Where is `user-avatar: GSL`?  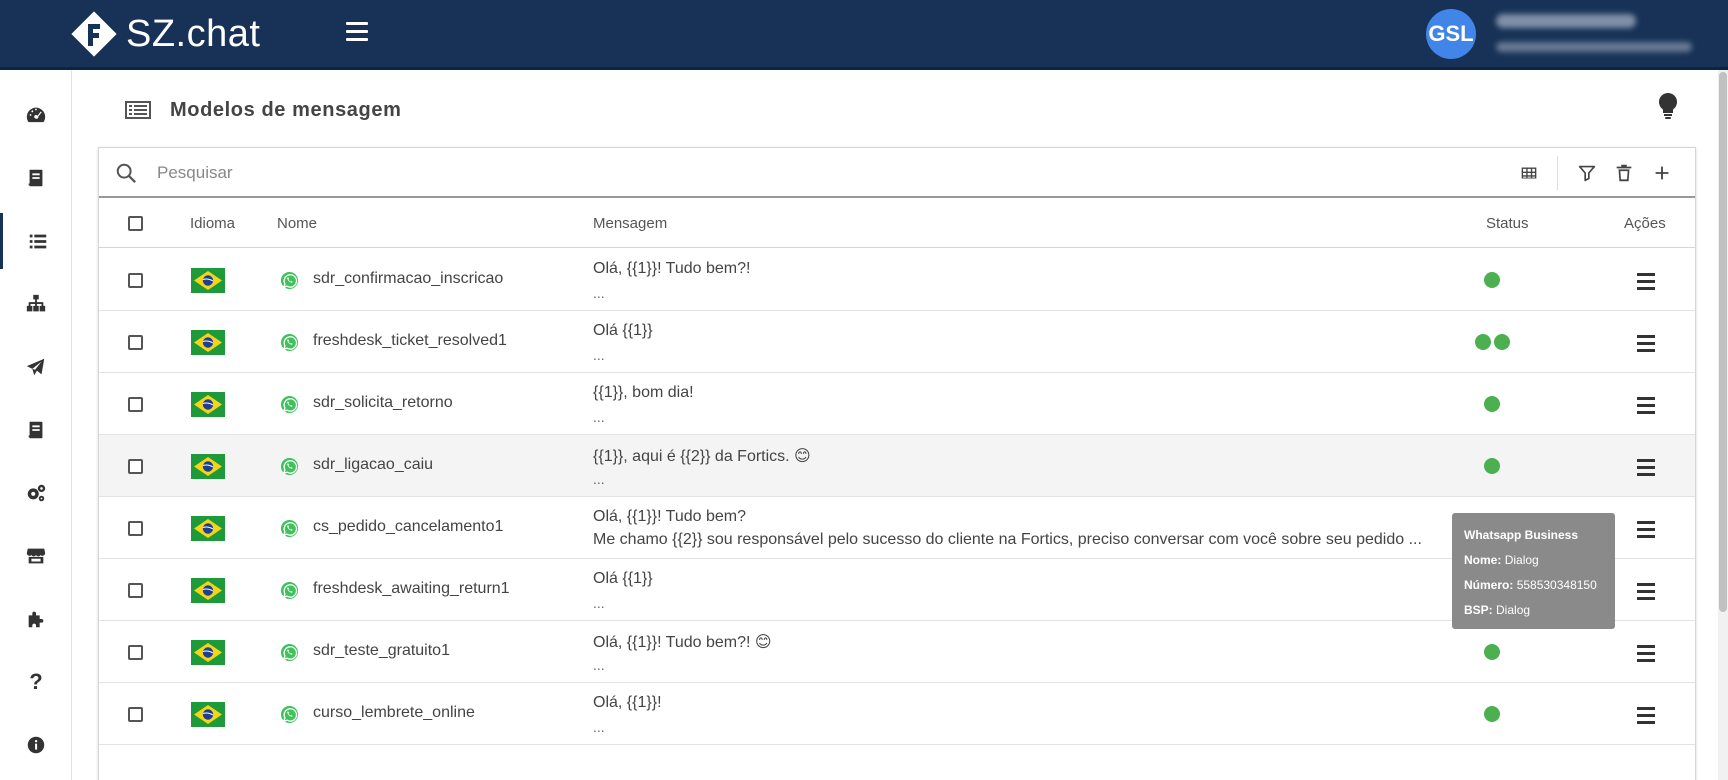 user-avatar: GSL is located at coordinates (1451, 34).